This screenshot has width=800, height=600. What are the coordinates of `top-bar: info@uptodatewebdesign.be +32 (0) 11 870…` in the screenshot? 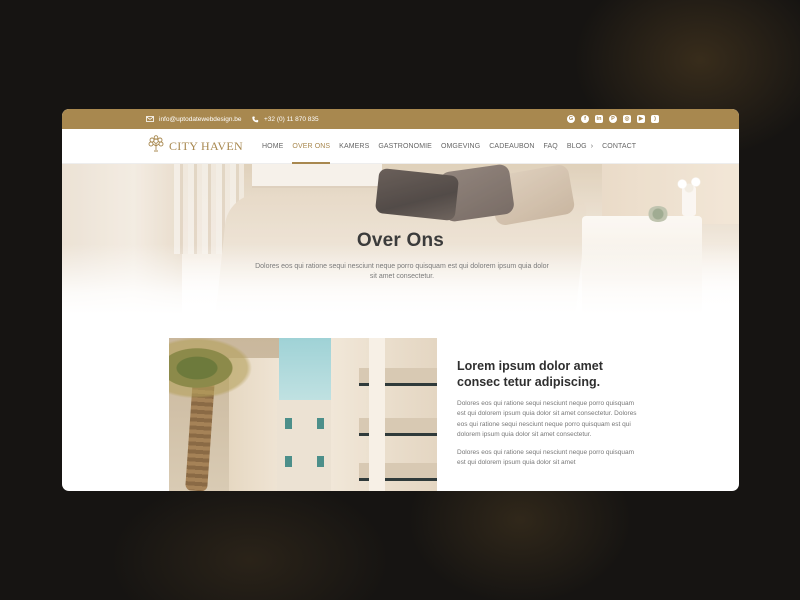 It's located at (400, 119).